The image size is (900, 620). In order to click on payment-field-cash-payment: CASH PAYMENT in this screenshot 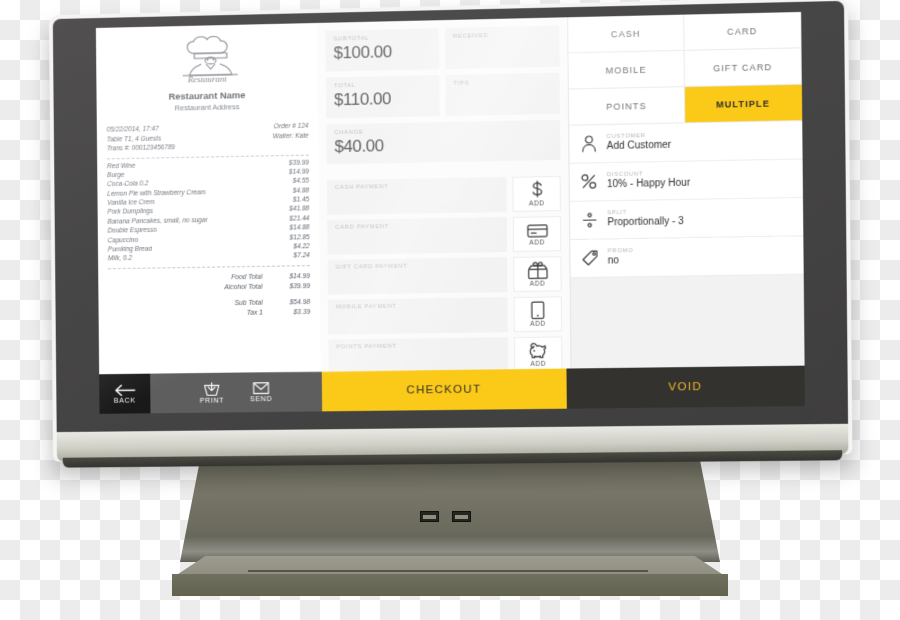, I will do `click(416, 196)`.